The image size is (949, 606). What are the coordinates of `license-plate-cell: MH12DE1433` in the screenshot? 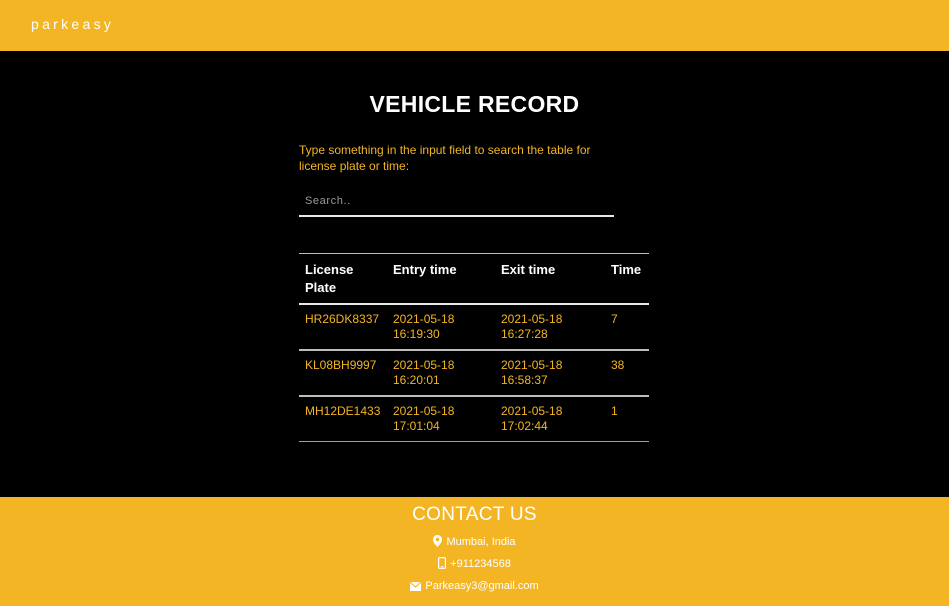 It's located at (343, 419).